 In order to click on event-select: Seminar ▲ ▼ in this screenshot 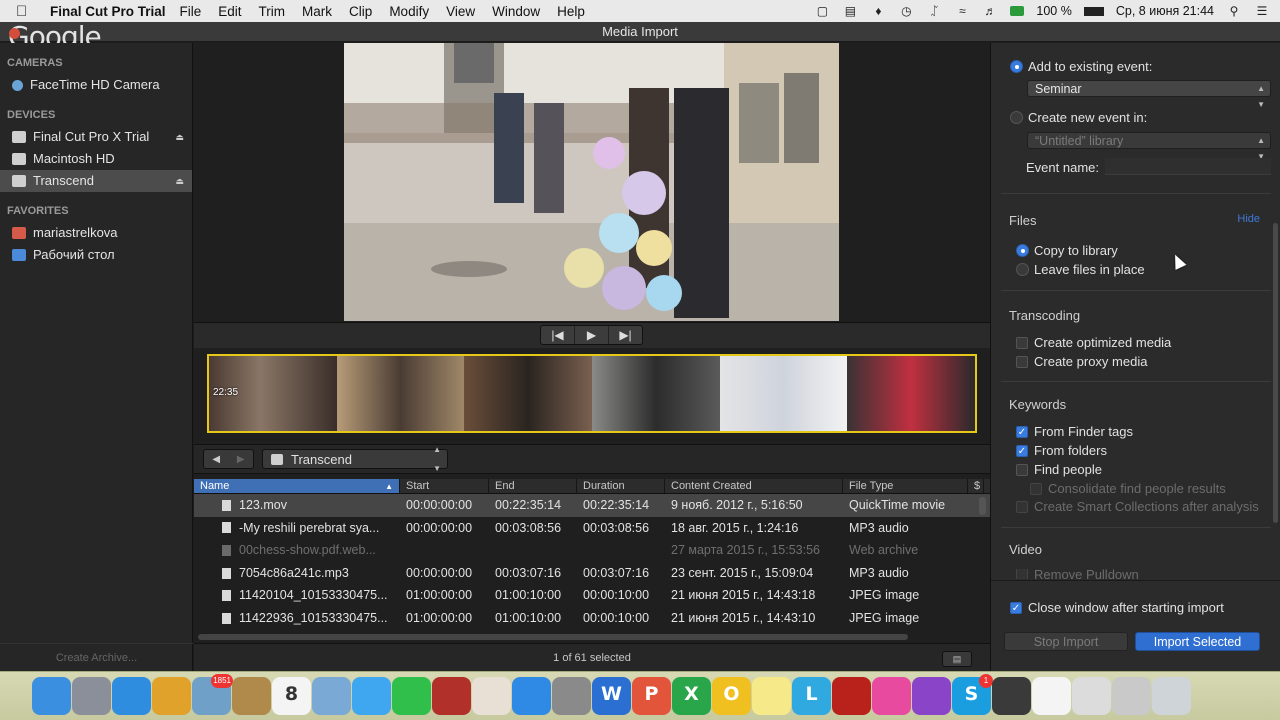, I will do `click(1149, 94)`.